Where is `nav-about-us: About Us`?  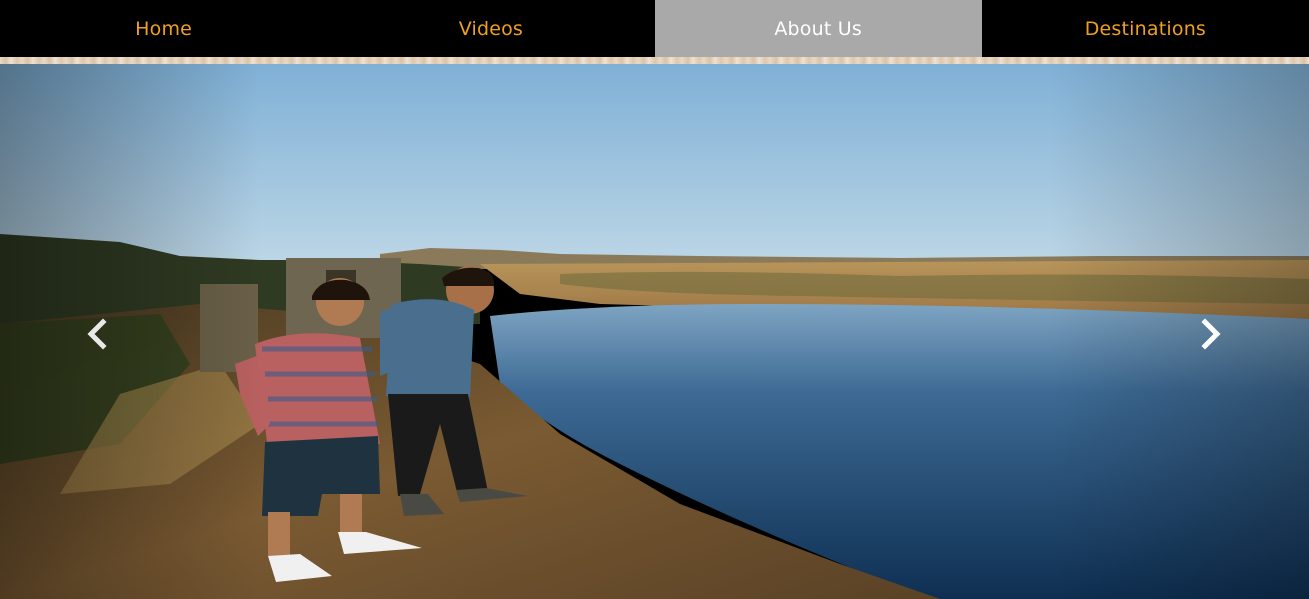 nav-about-us: About Us is located at coordinates (818, 28).